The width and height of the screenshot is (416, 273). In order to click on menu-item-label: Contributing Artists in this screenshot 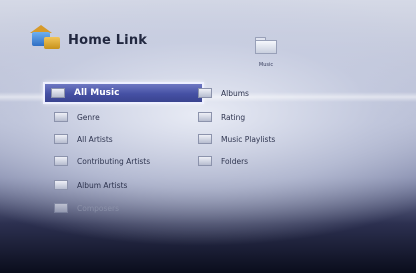, I will do `click(114, 161)`.